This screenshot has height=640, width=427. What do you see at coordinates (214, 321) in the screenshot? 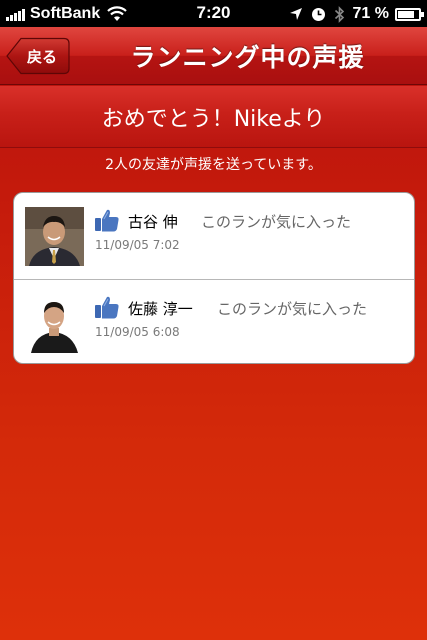
I see `cheer-list-item: 佐藤 淳一 このランが気に入った 11/09/05 6:08` at bounding box center [214, 321].